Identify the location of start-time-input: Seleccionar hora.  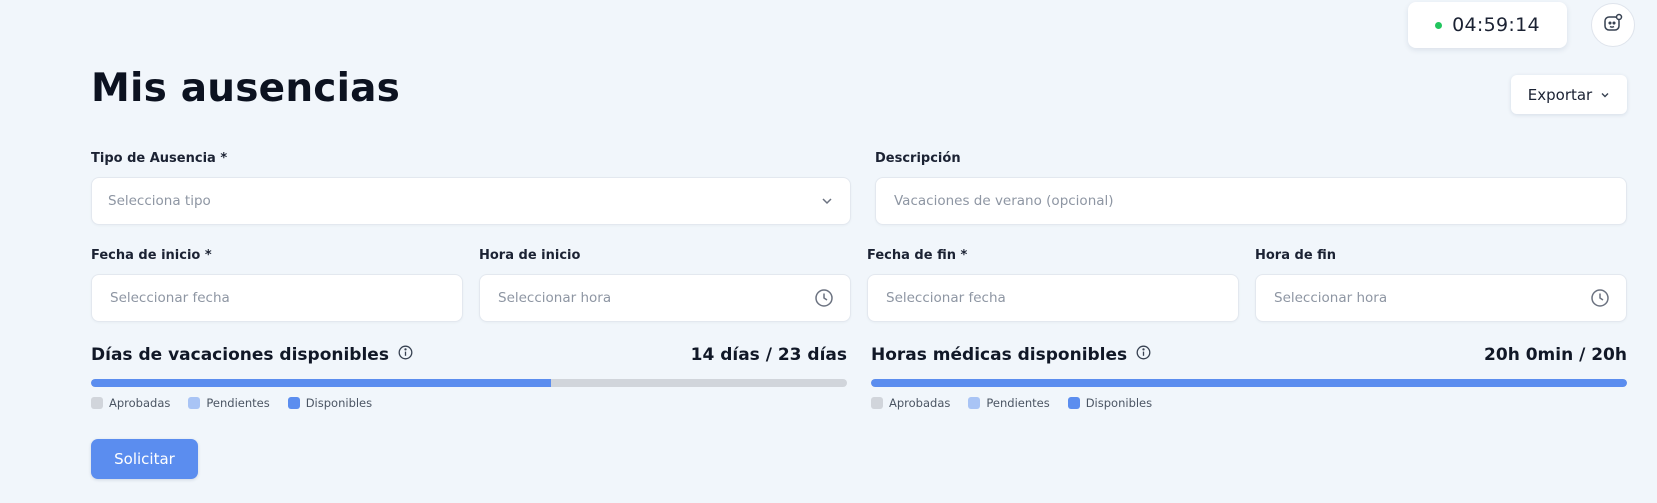
(665, 298).